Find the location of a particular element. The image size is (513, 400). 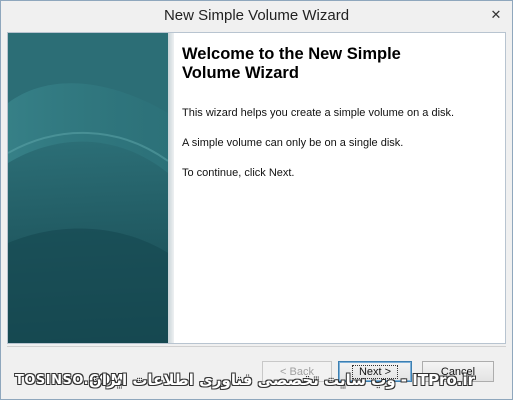

button-divider is located at coordinates (256, 346).